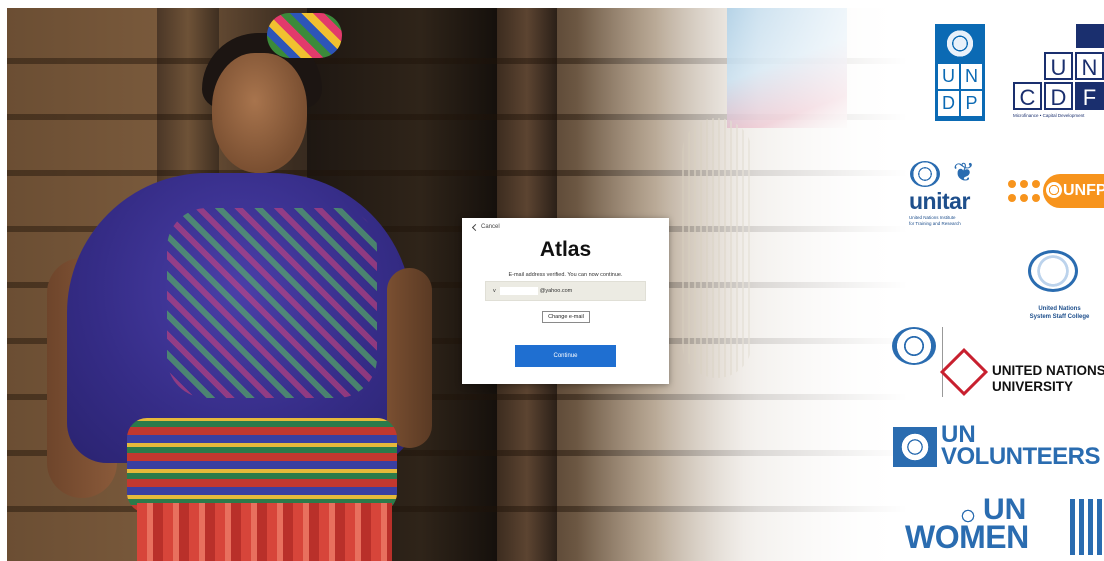 Image resolution: width=1104 pixels, height=561 pixels. I want to click on email-prefix: v, so click(494, 291).